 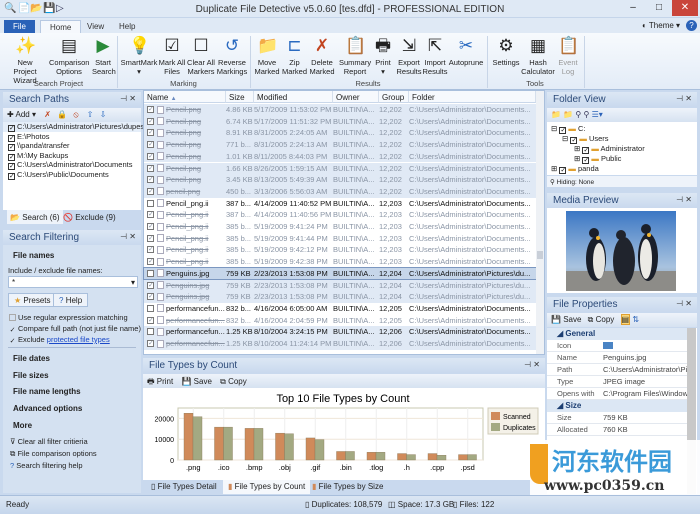 I want to click on move-marked-button: 📁 Move Marked, so click(x=267, y=56).